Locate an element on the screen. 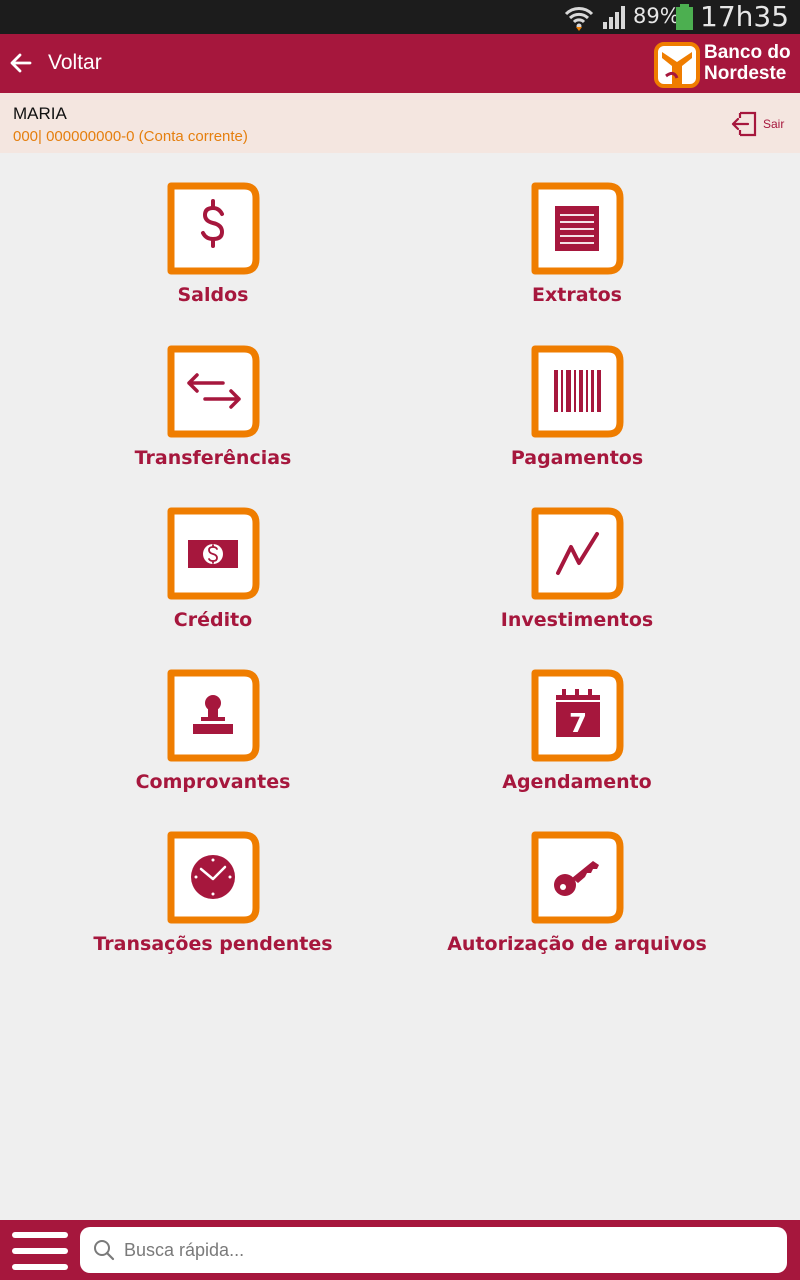  arrow-left-icon is located at coordinates (21, 63).